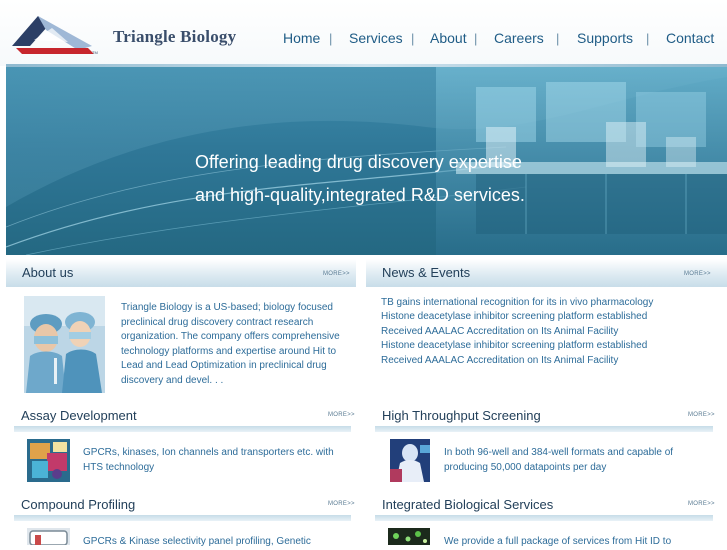 Image resolution: width=727 pixels, height=550 pixels. I want to click on about-title: About us, so click(48, 272).